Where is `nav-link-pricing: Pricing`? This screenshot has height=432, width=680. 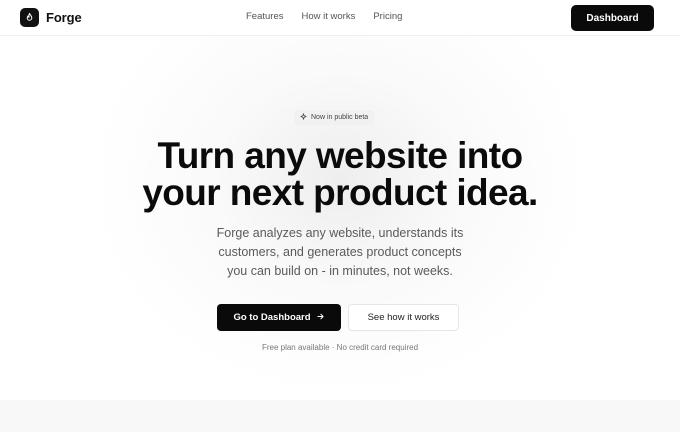
nav-link-pricing: Pricing is located at coordinates (387, 16).